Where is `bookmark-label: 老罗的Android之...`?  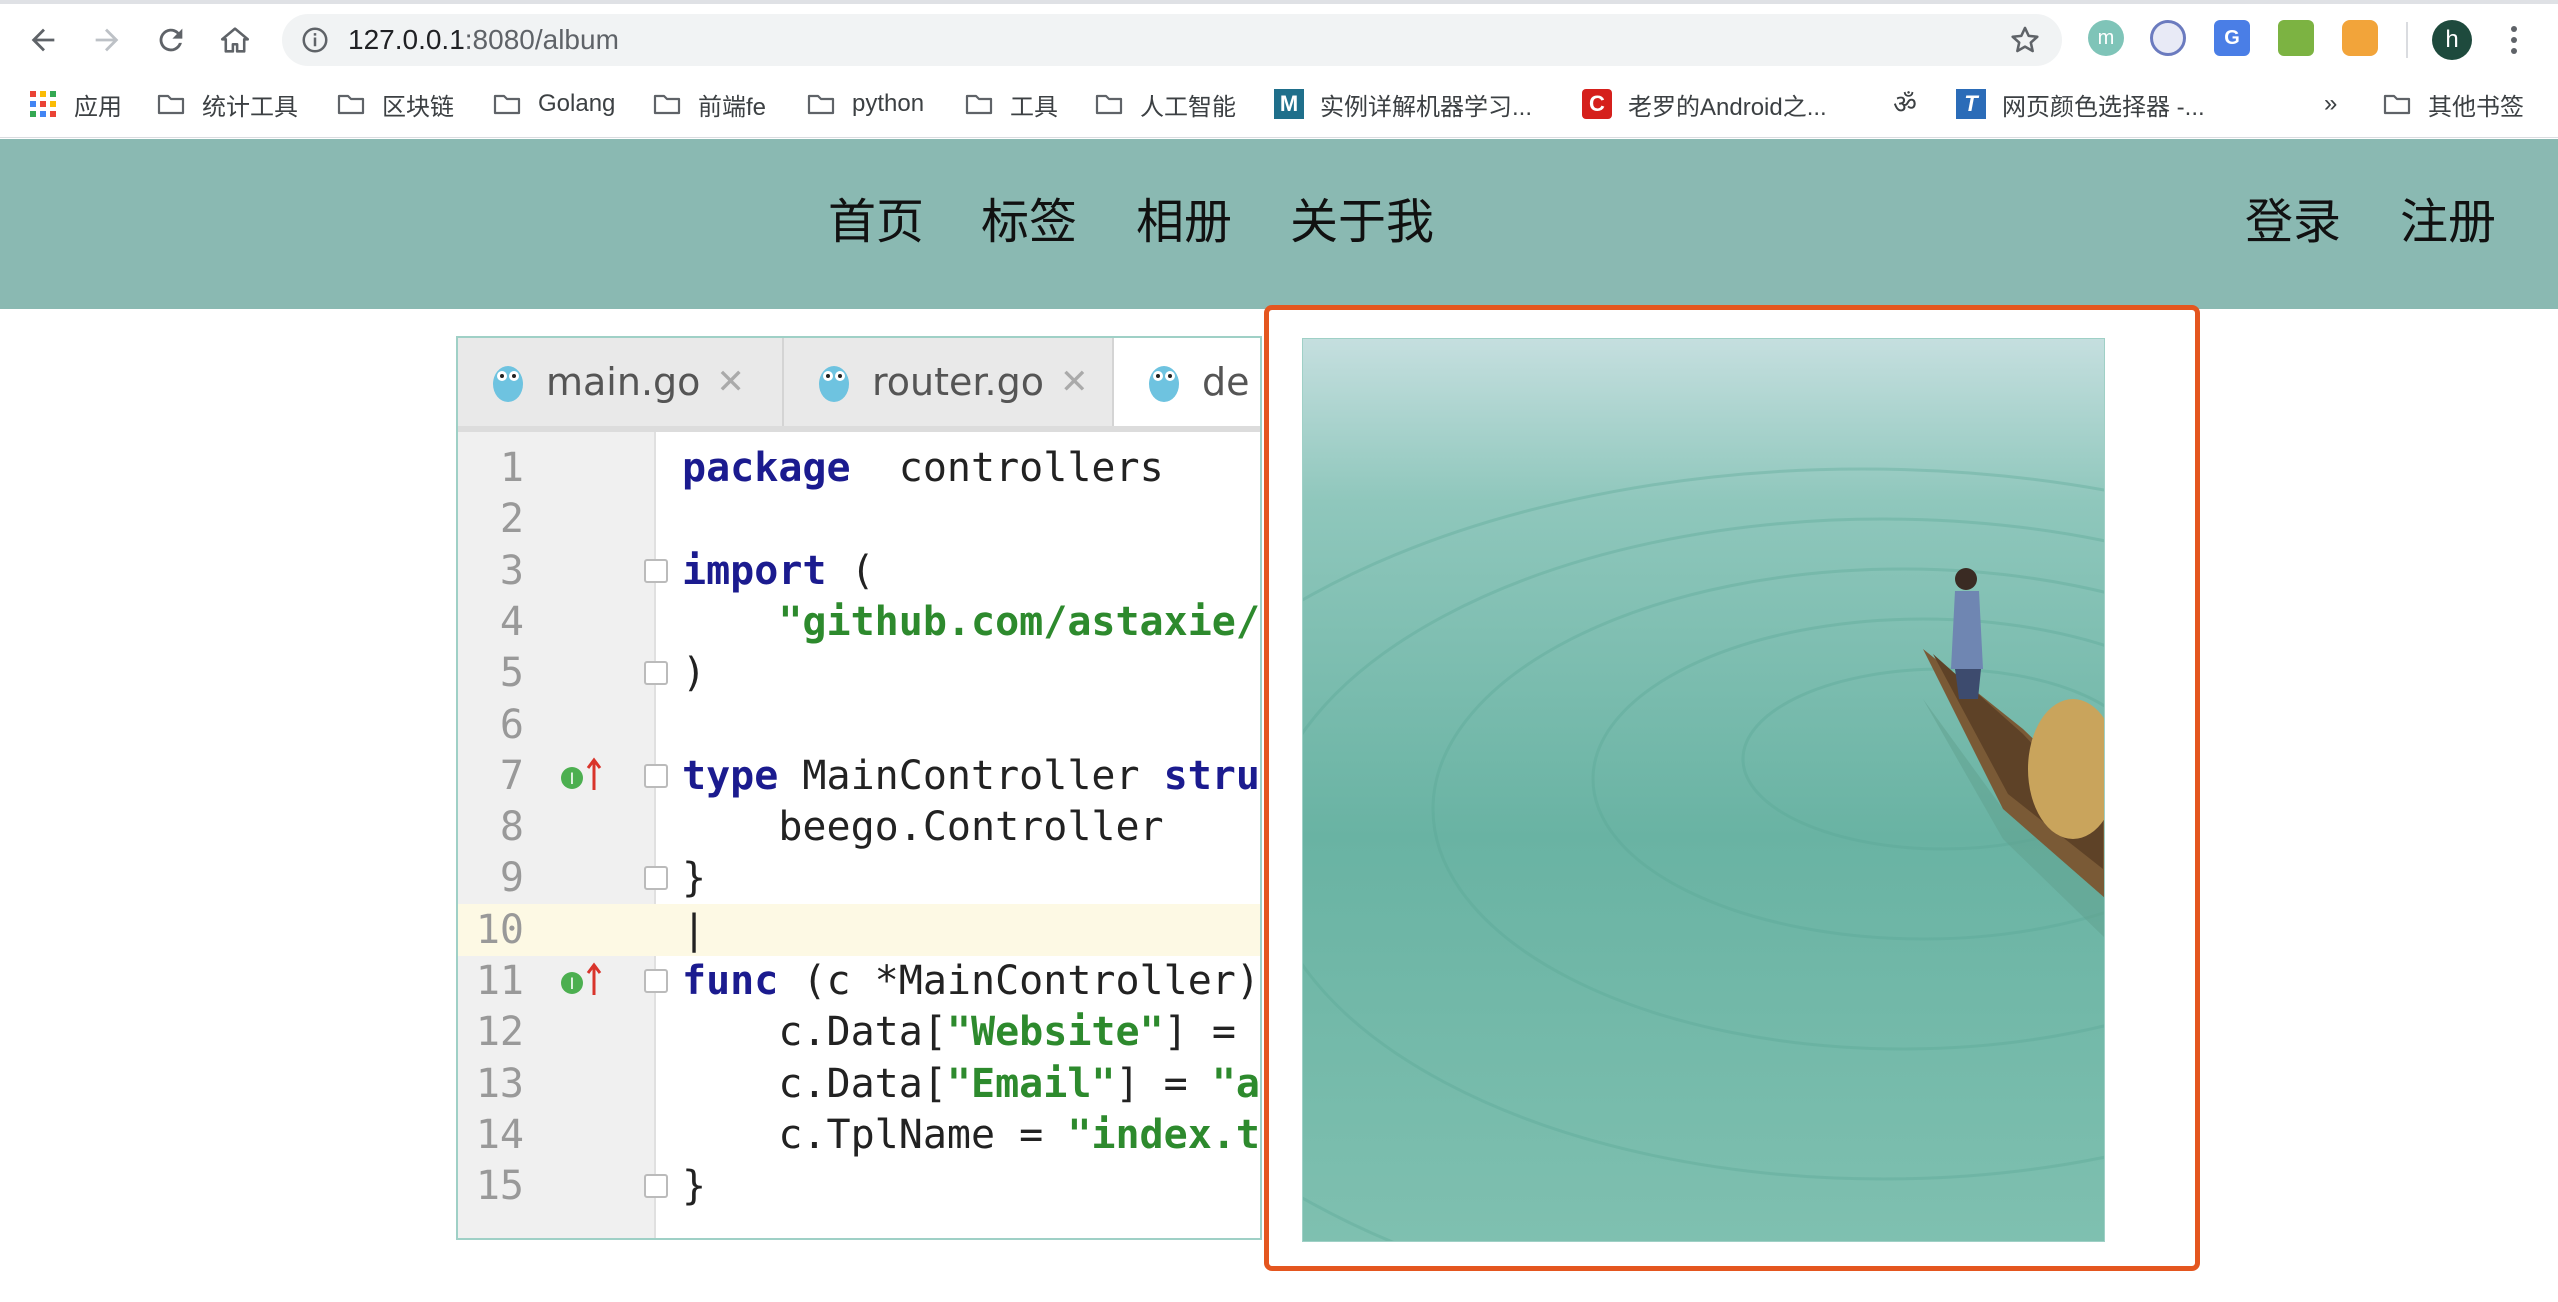
bookmark-label: 老罗的Android之... is located at coordinates (1727, 107).